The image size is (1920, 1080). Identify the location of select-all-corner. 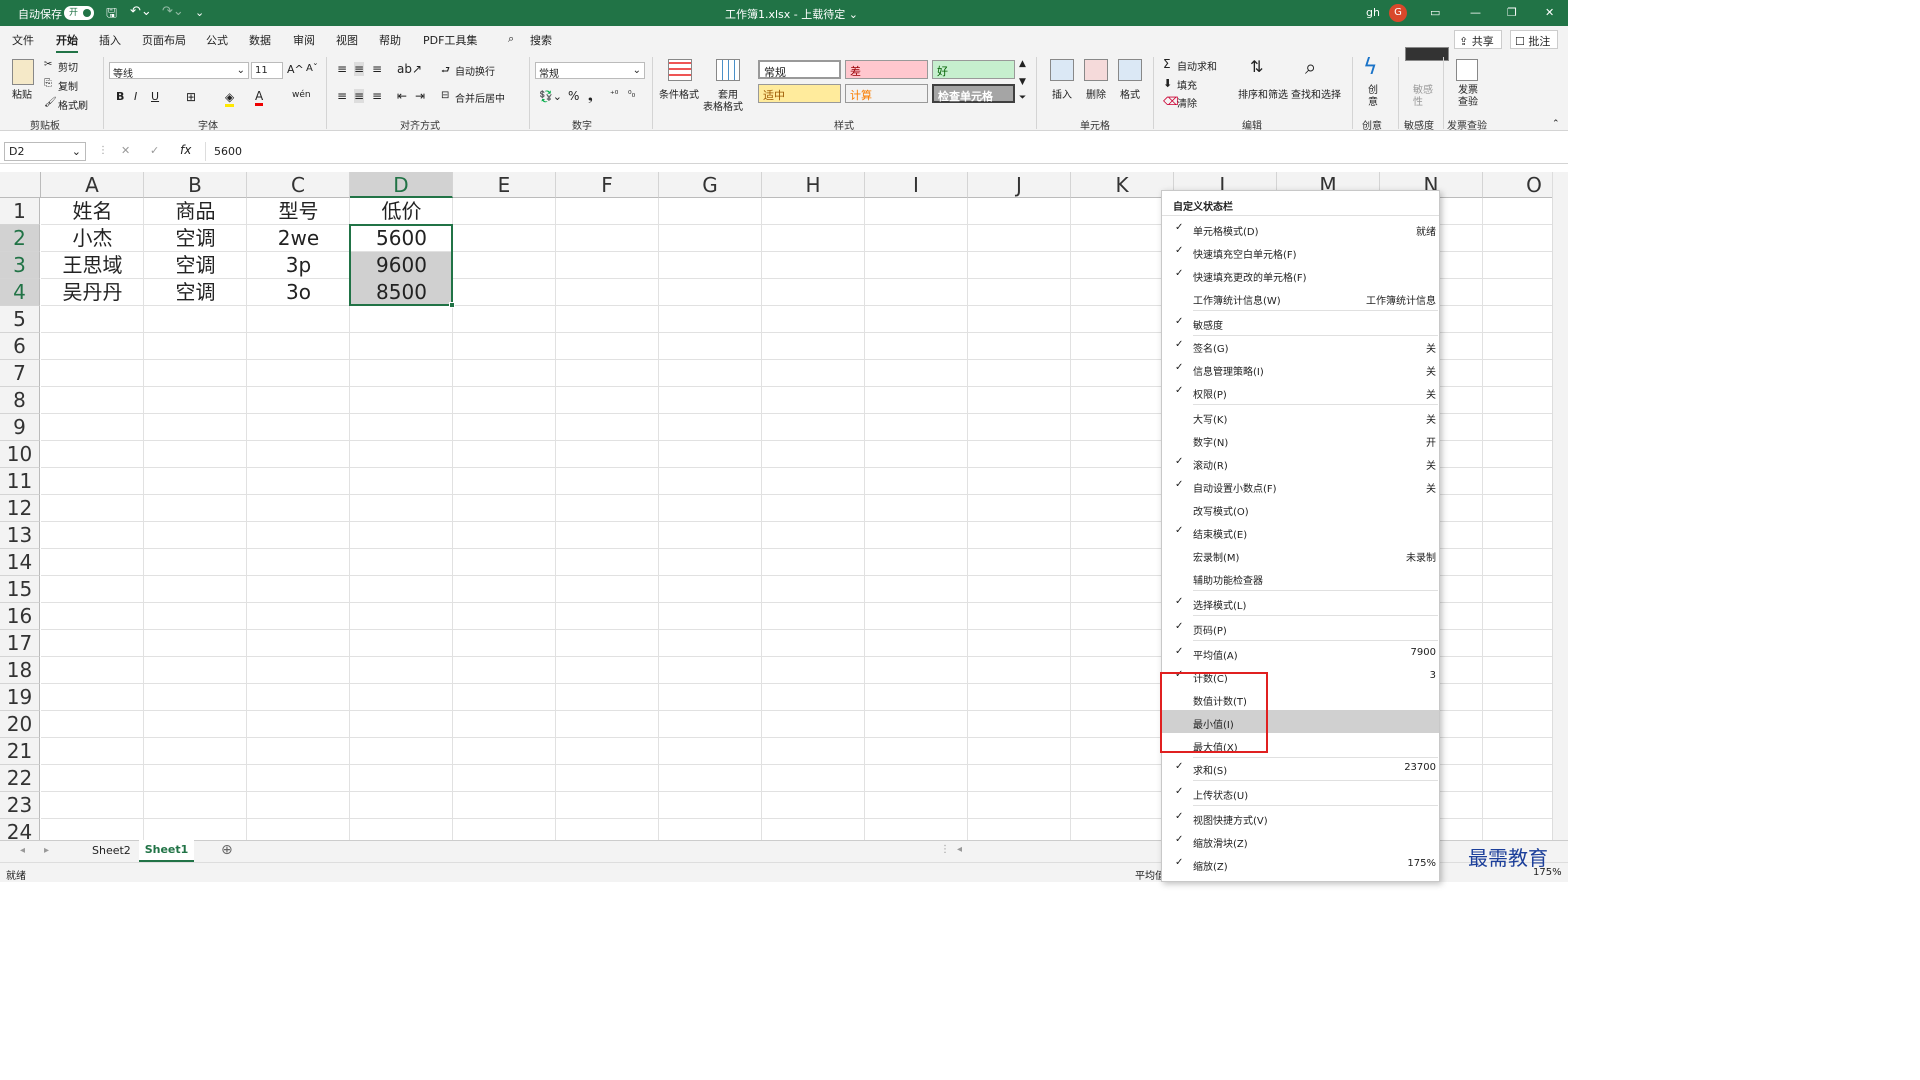
(20, 185).